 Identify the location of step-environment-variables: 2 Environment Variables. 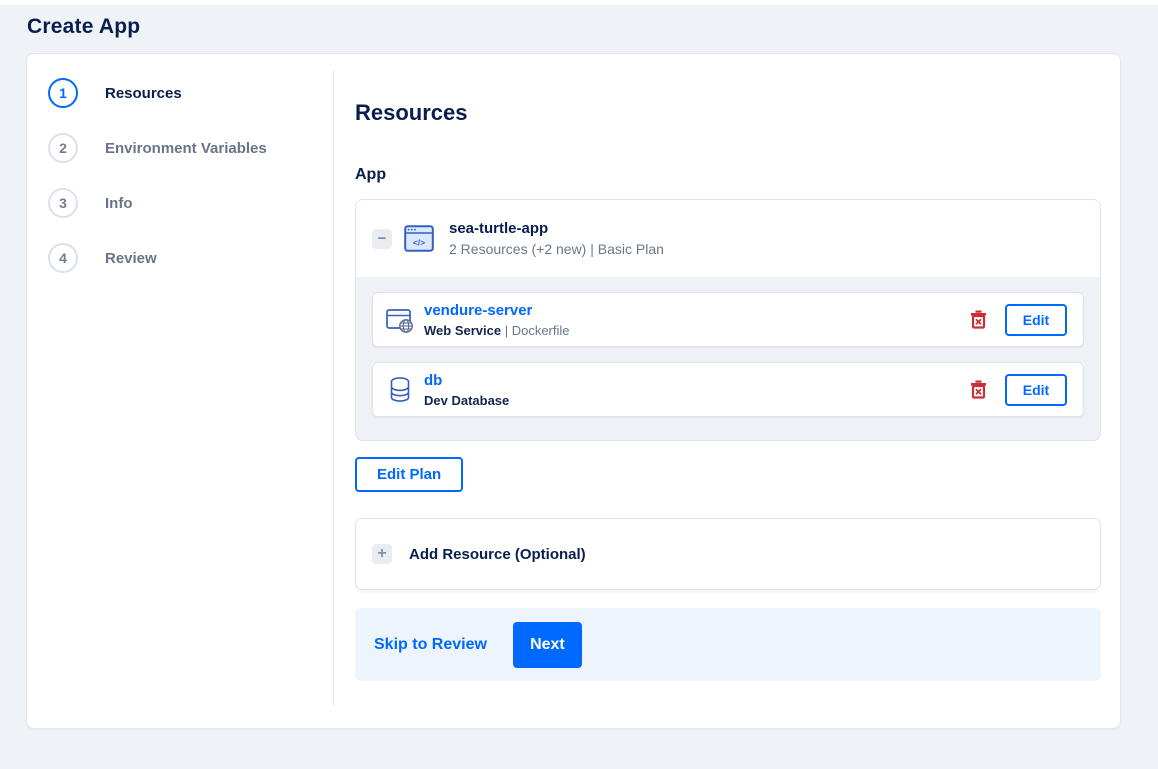
(191, 148).